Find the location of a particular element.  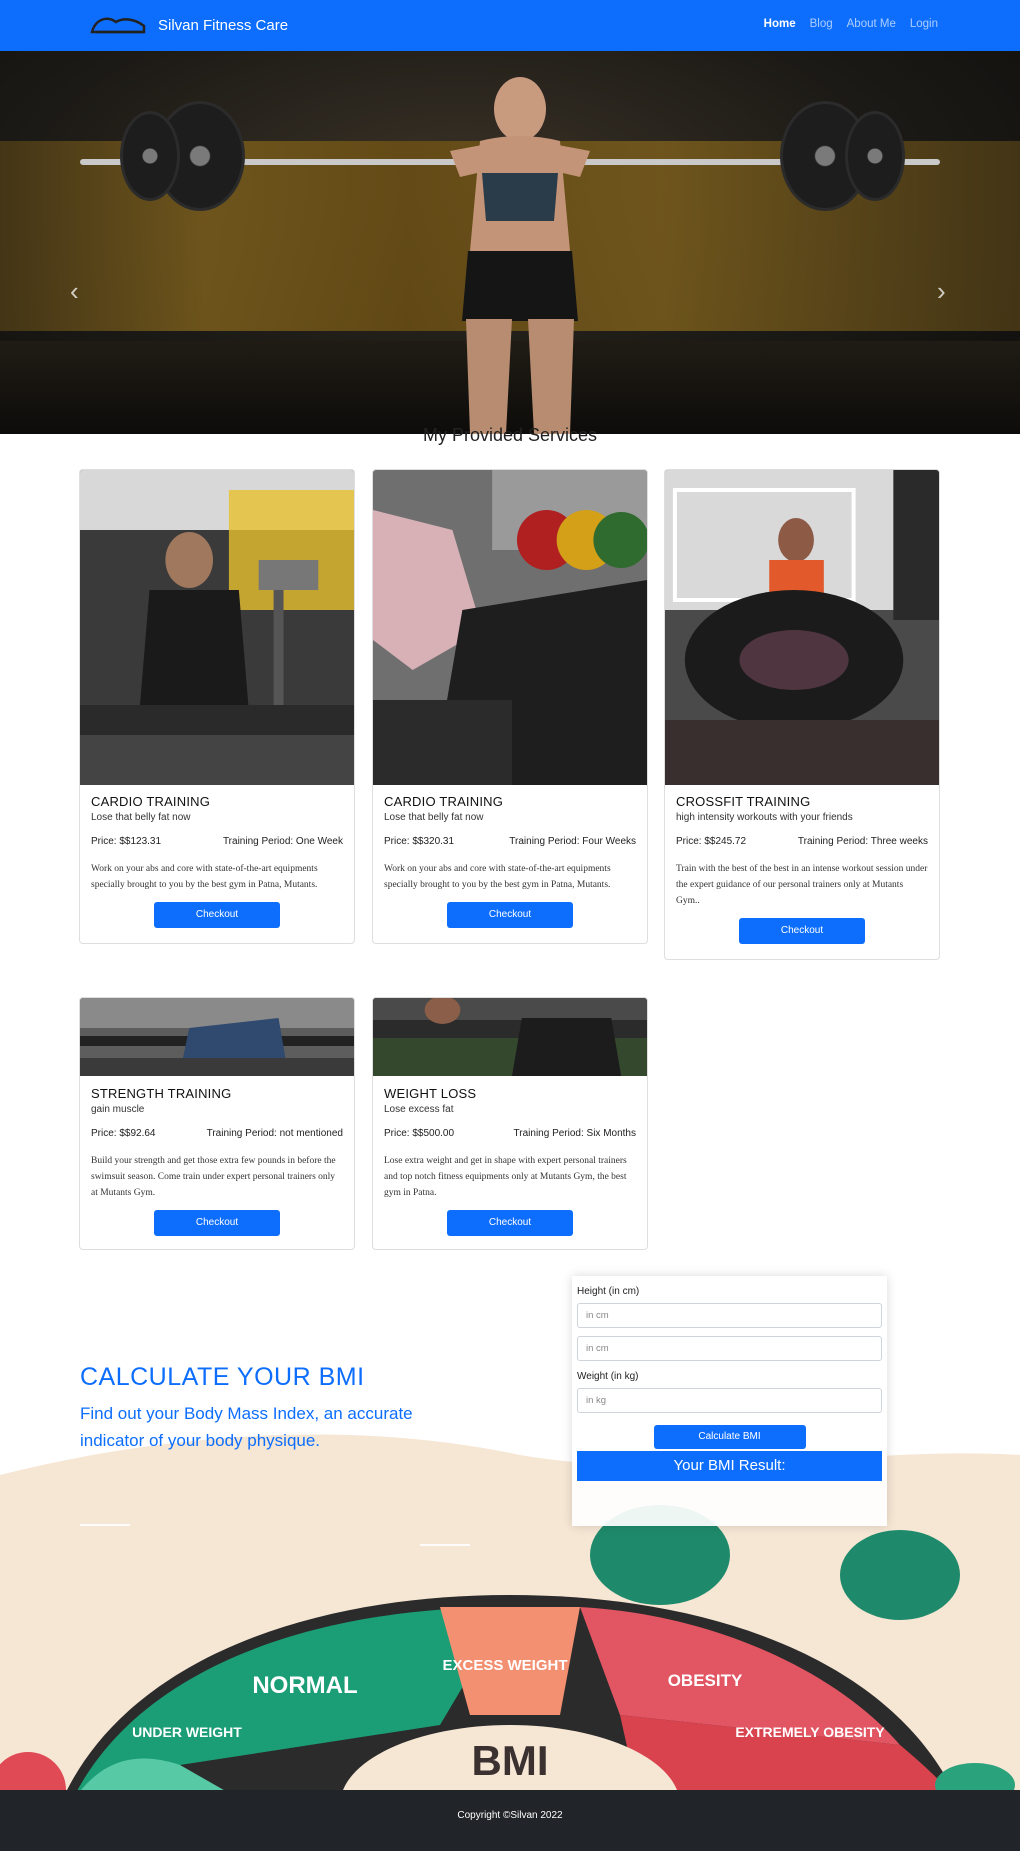

footer: Copyright ©Silvan 2022 is located at coordinates (510, 1820).